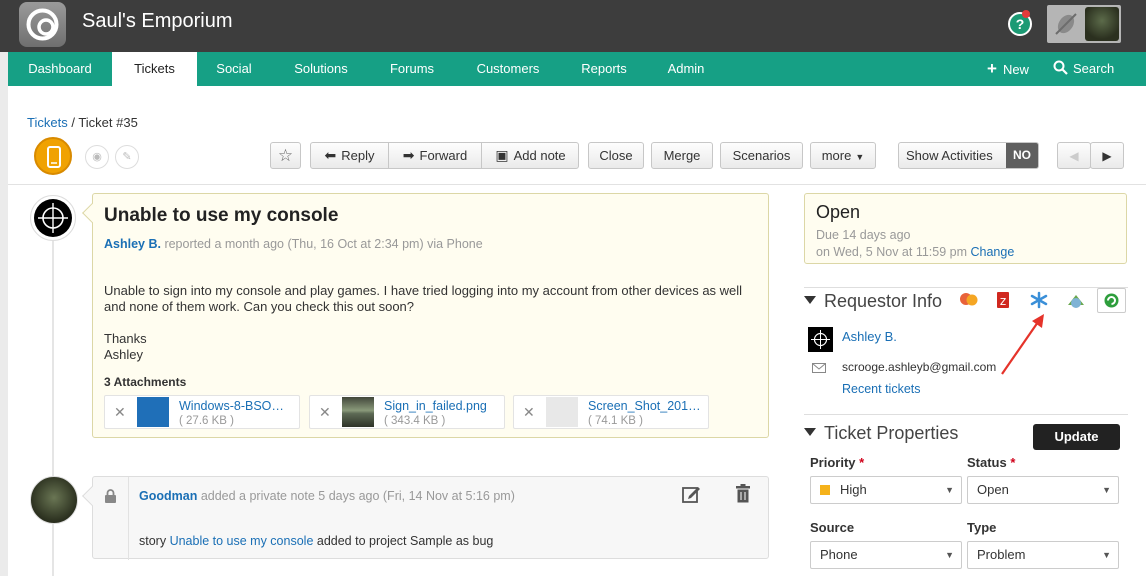 The width and height of the screenshot is (1146, 576). What do you see at coordinates (810, 300) in the screenshot?
I see `collapse-caret-icon` at bounding box center [810, 300].